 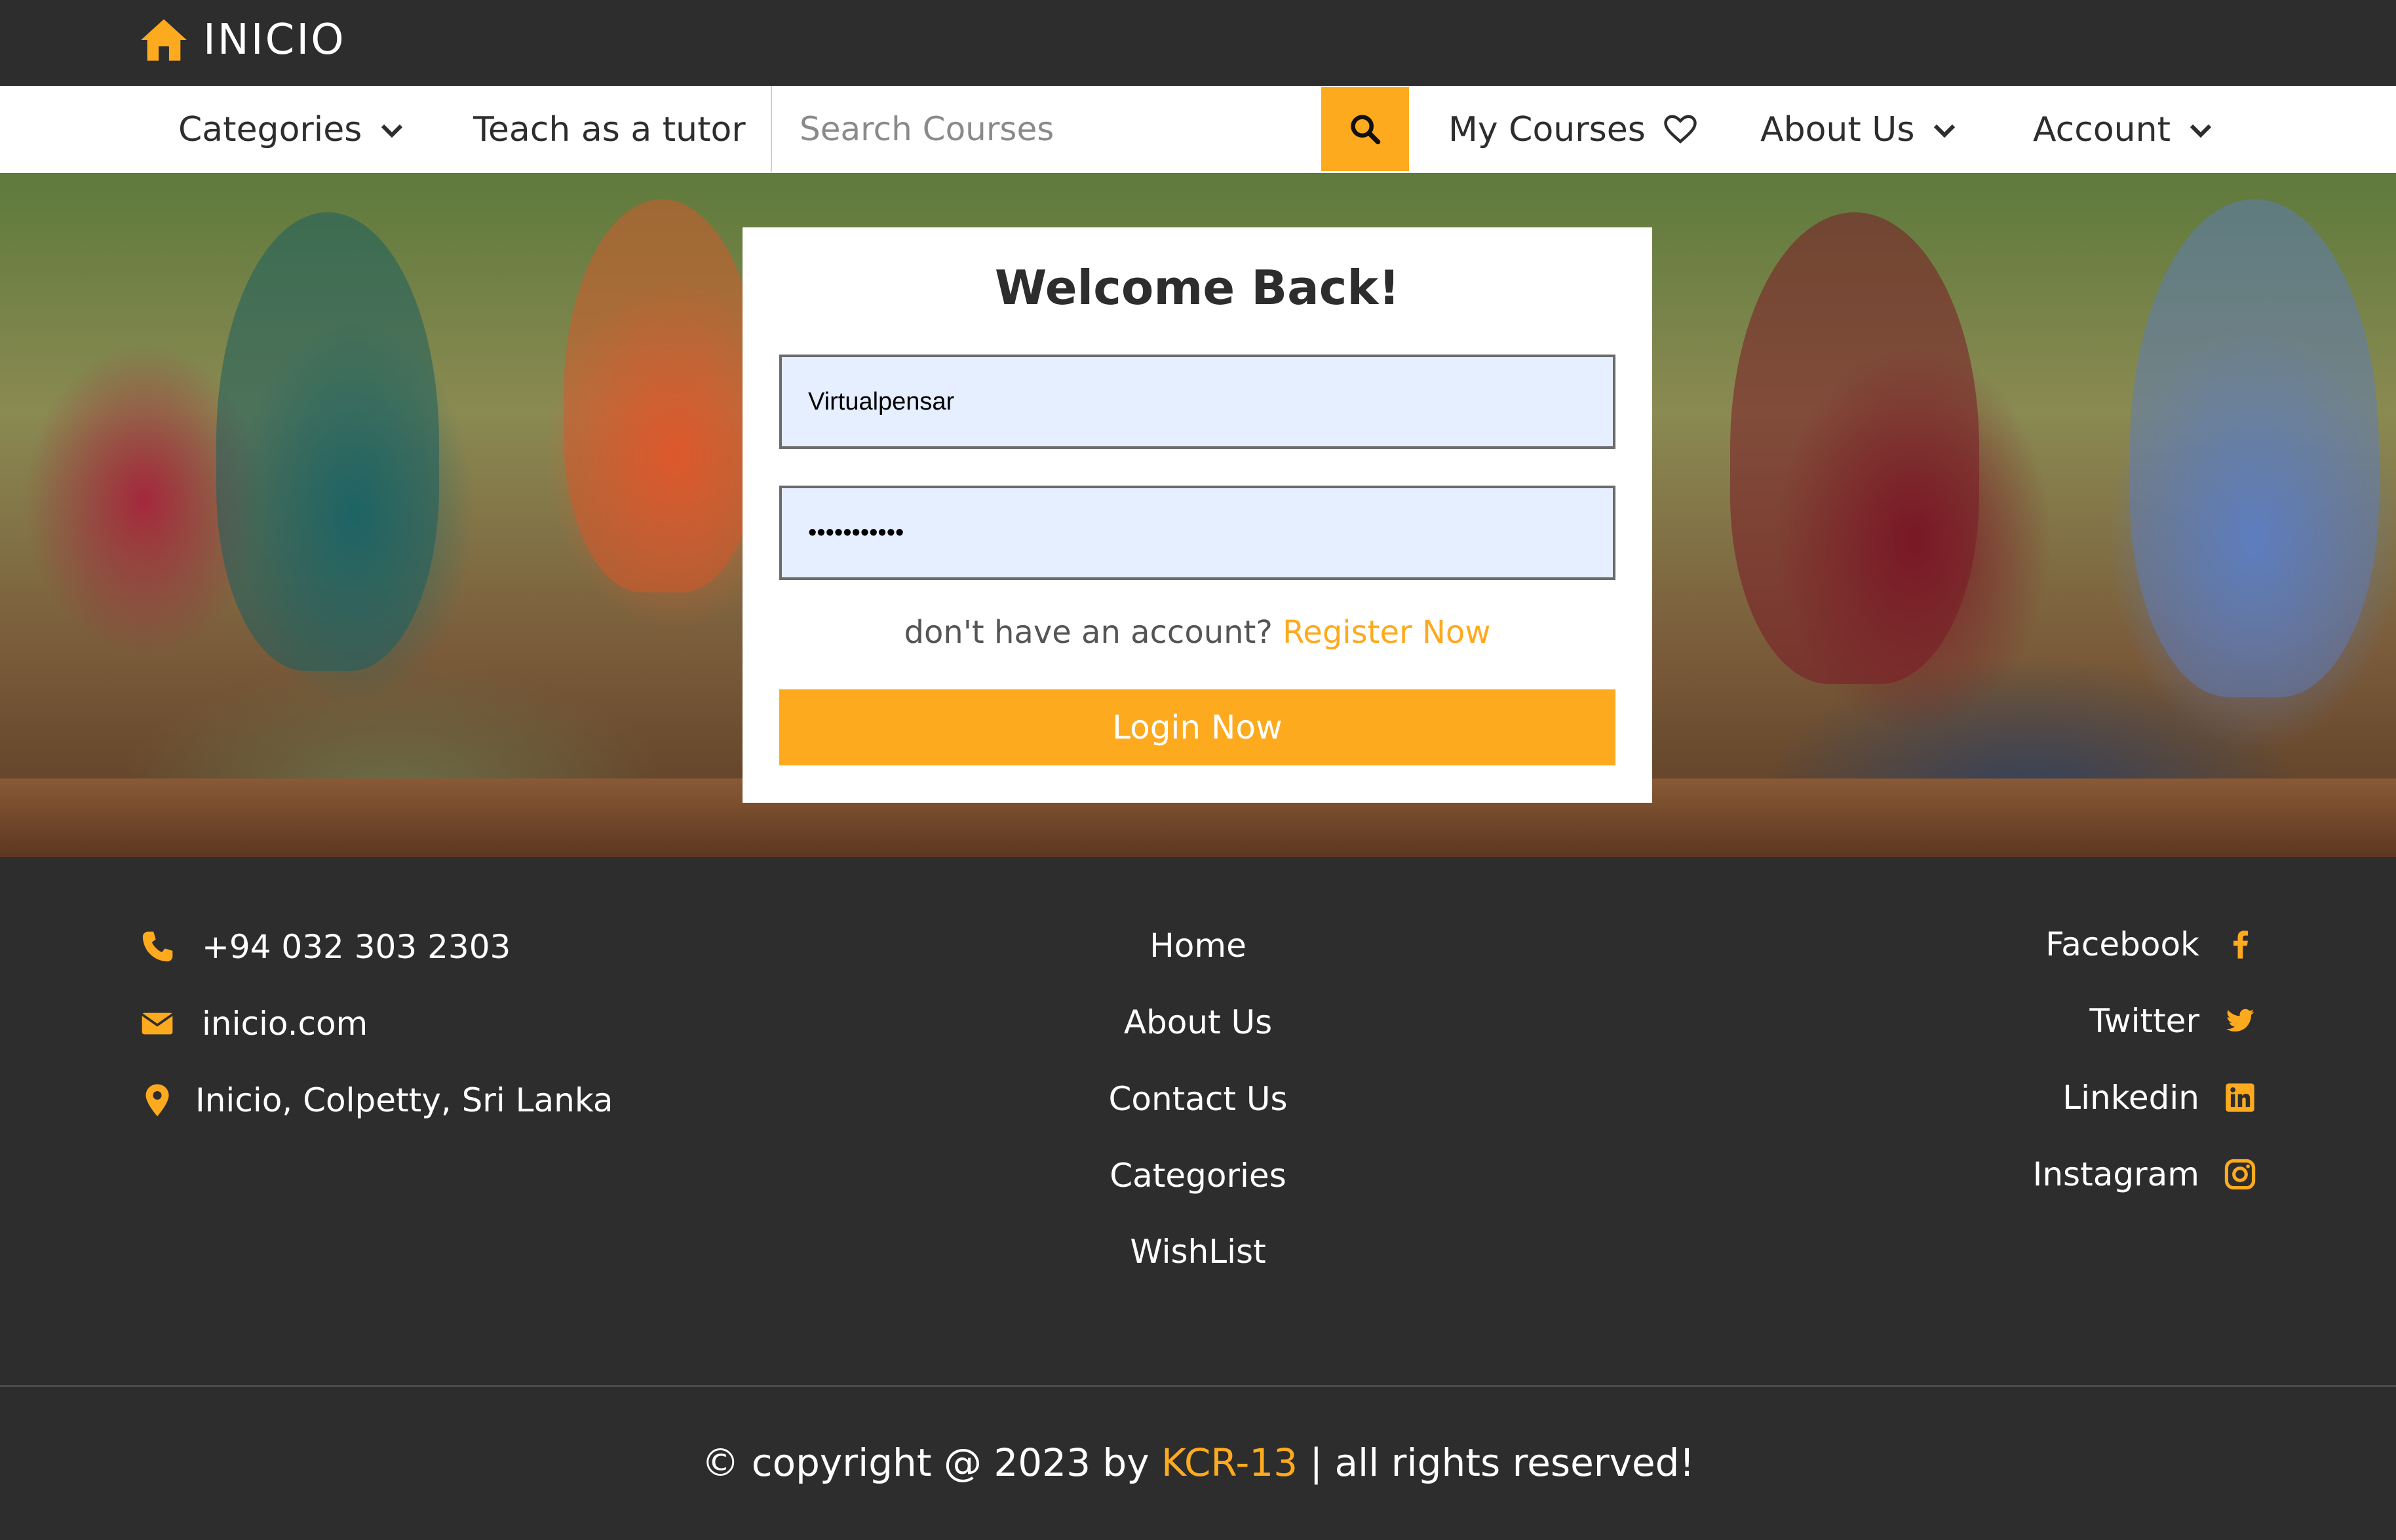 What do you see at coordinates (157, 1100) in the screenshot?
I see `map-pin-icon` at bounding box center [157, 1100].